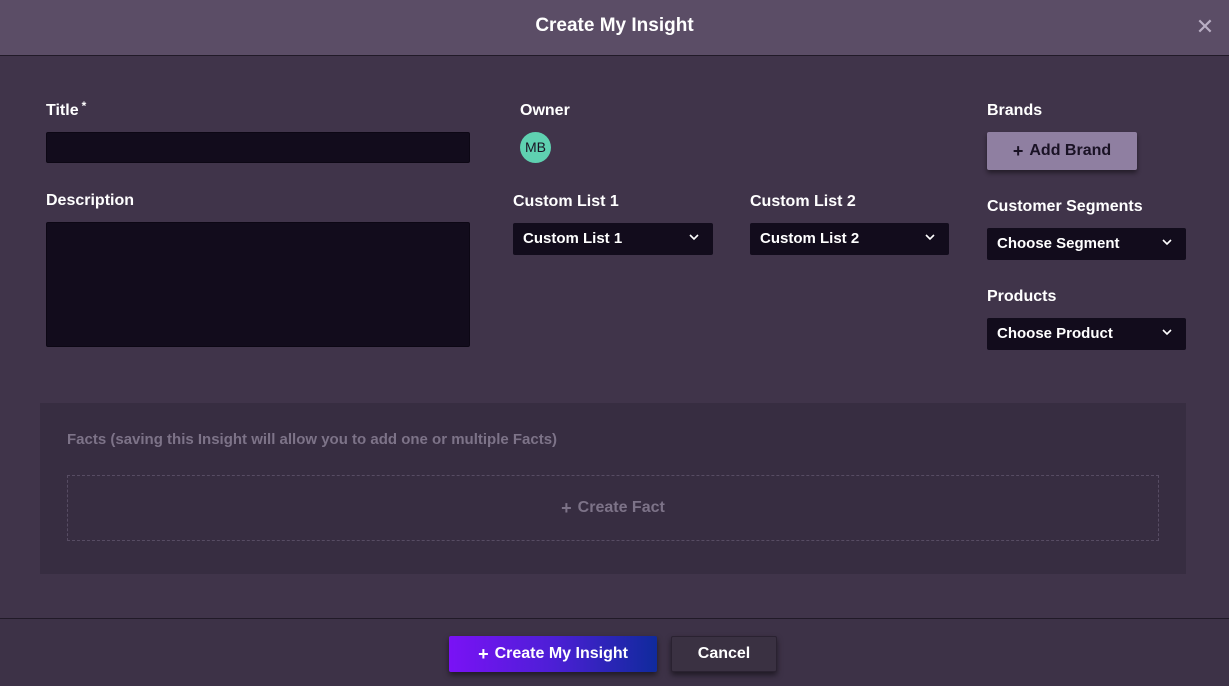  I want to click on add-brand-button: + Add Brand, so click(1062, 151).